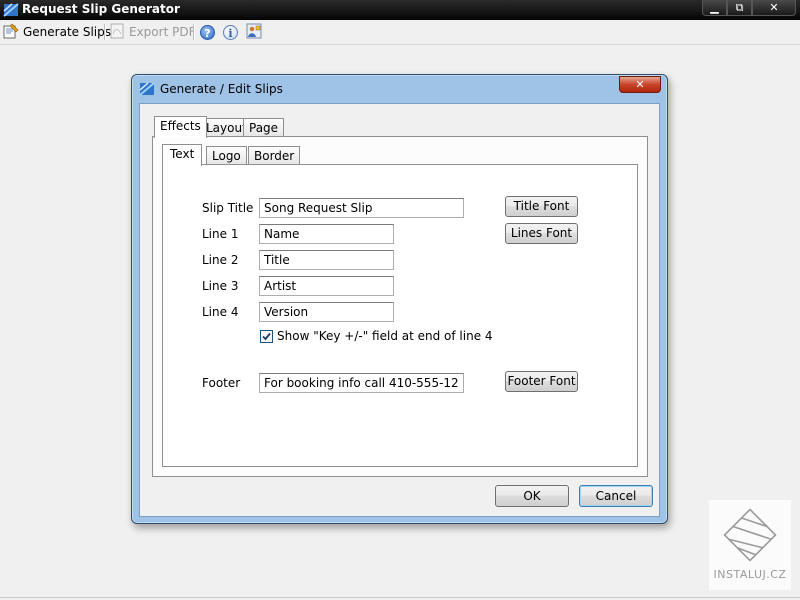  What do you see at coordinates (541, 381) in the screenshot?
I see `footer-font-button: Footer Font` at bounding box center [541, 381].